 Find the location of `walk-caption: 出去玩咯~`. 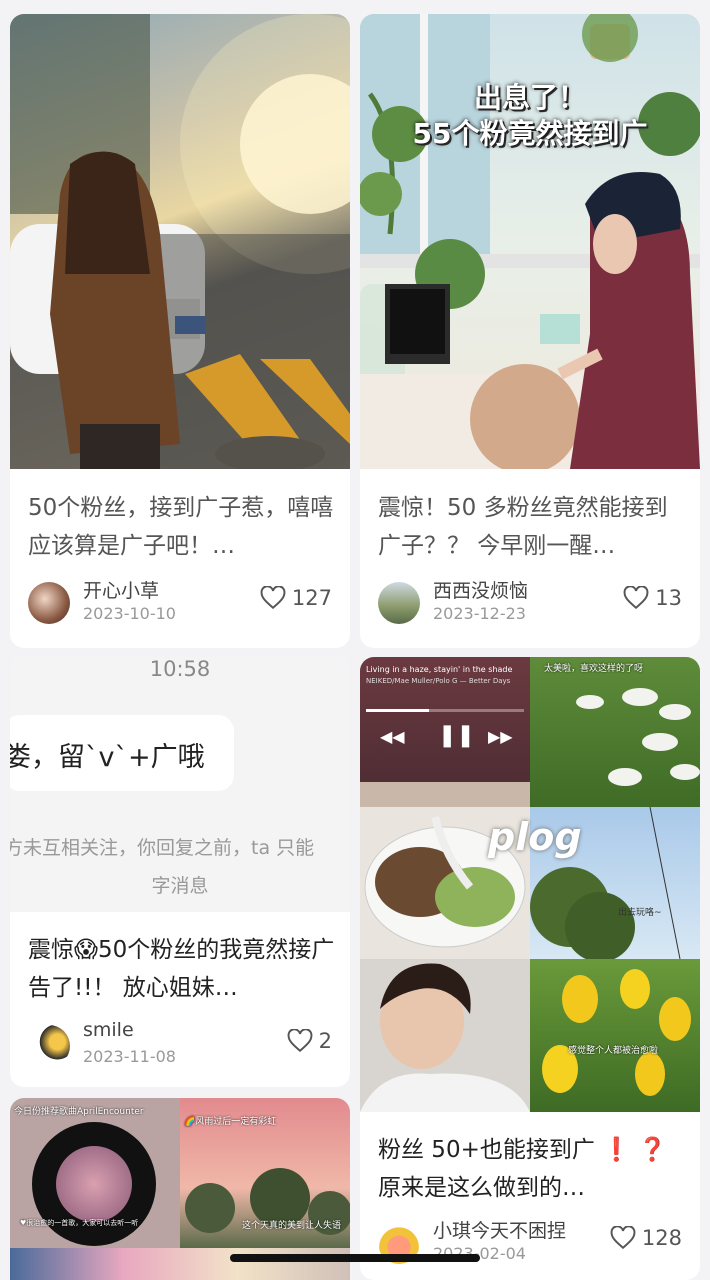

walk-caption: 出去玩咯~ is located at coordinates (640, 913).